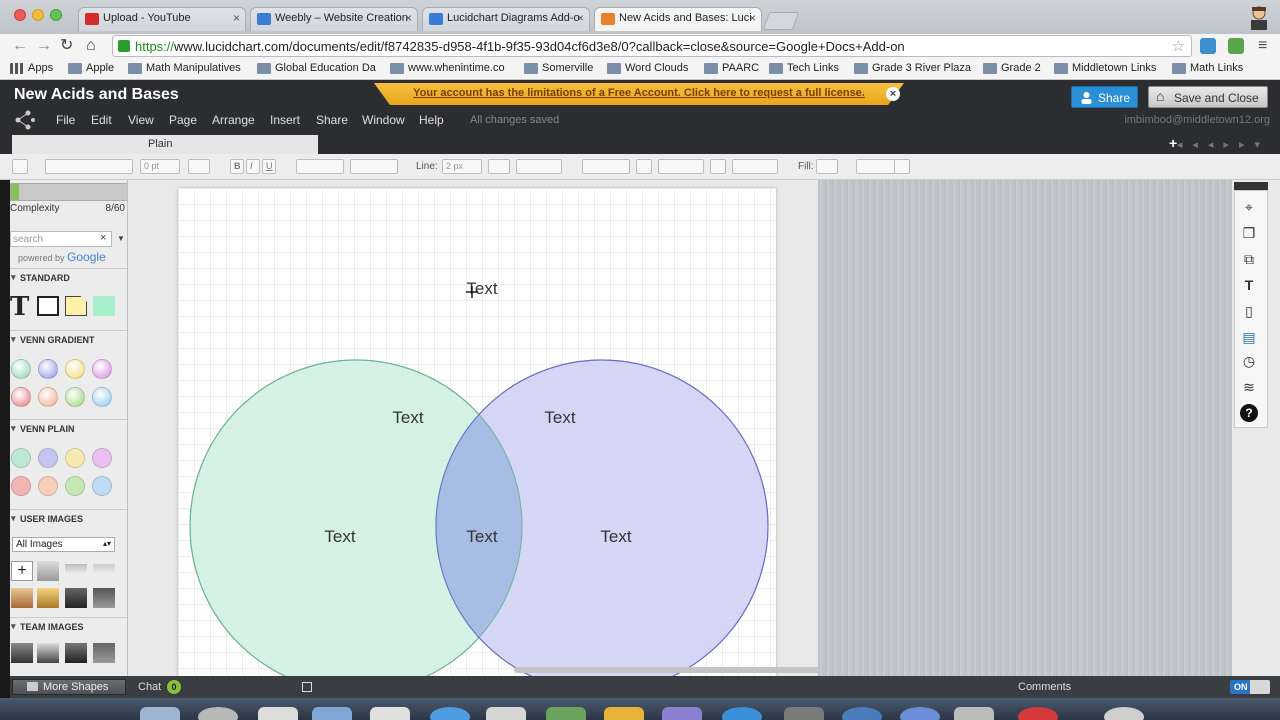 The height and width of the screenshot is (720, 1280). Describe the element at coordinates (233, 120) in the screenshot. I see `menu-arrange: Arrange` at that location.